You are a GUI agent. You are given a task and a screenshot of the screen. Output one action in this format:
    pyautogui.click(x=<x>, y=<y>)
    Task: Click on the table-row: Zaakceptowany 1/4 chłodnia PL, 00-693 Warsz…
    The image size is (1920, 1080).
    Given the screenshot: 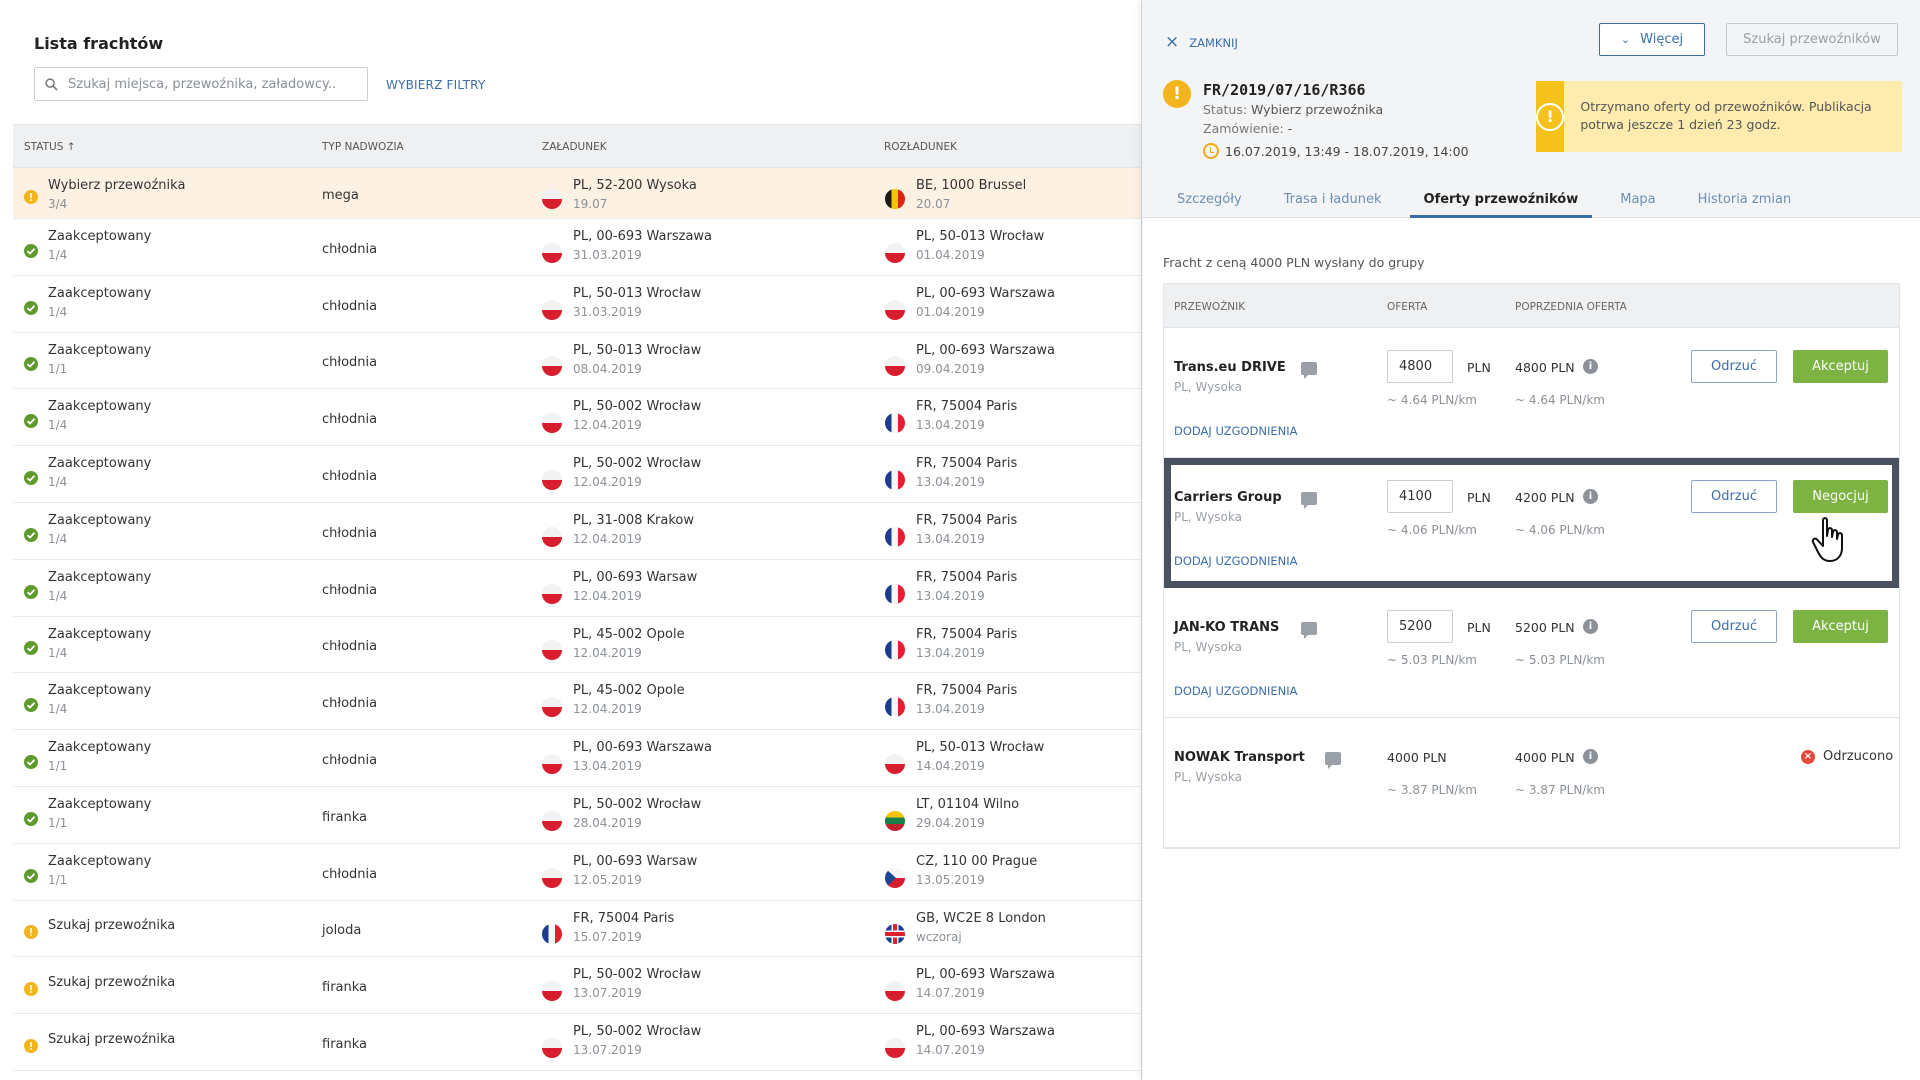 What is the action you would take?
    pyautogui.click(x=577, y=247)
    